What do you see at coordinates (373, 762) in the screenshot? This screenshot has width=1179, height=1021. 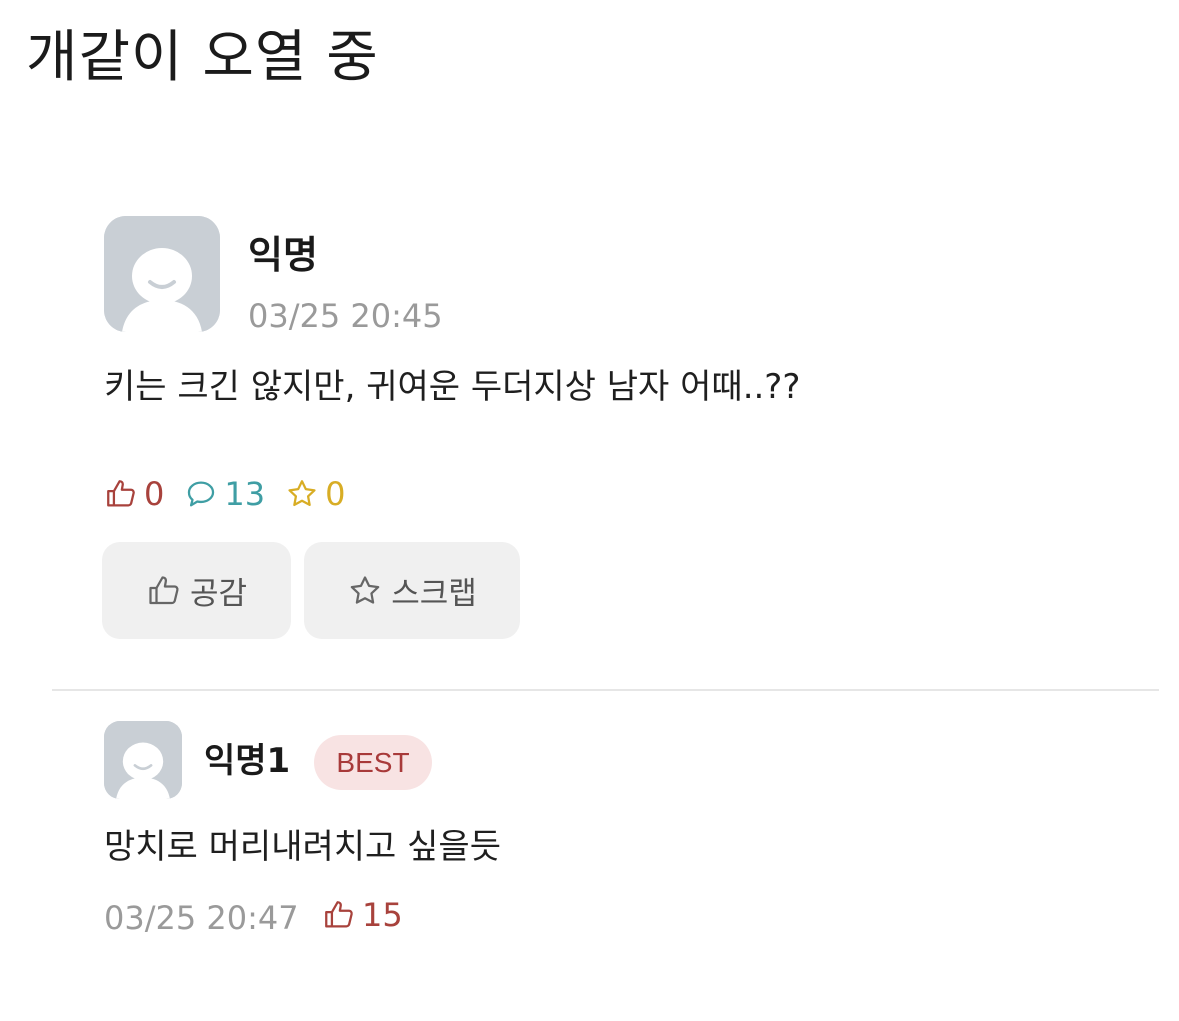 I see `best-badge: BEST` at bounding box center [373, 762].